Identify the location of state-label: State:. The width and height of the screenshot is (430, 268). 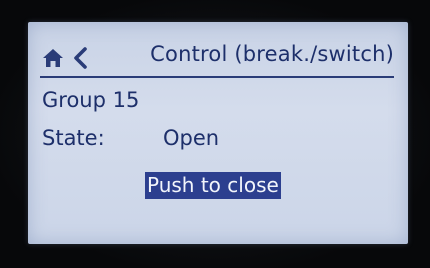
(73, 138).